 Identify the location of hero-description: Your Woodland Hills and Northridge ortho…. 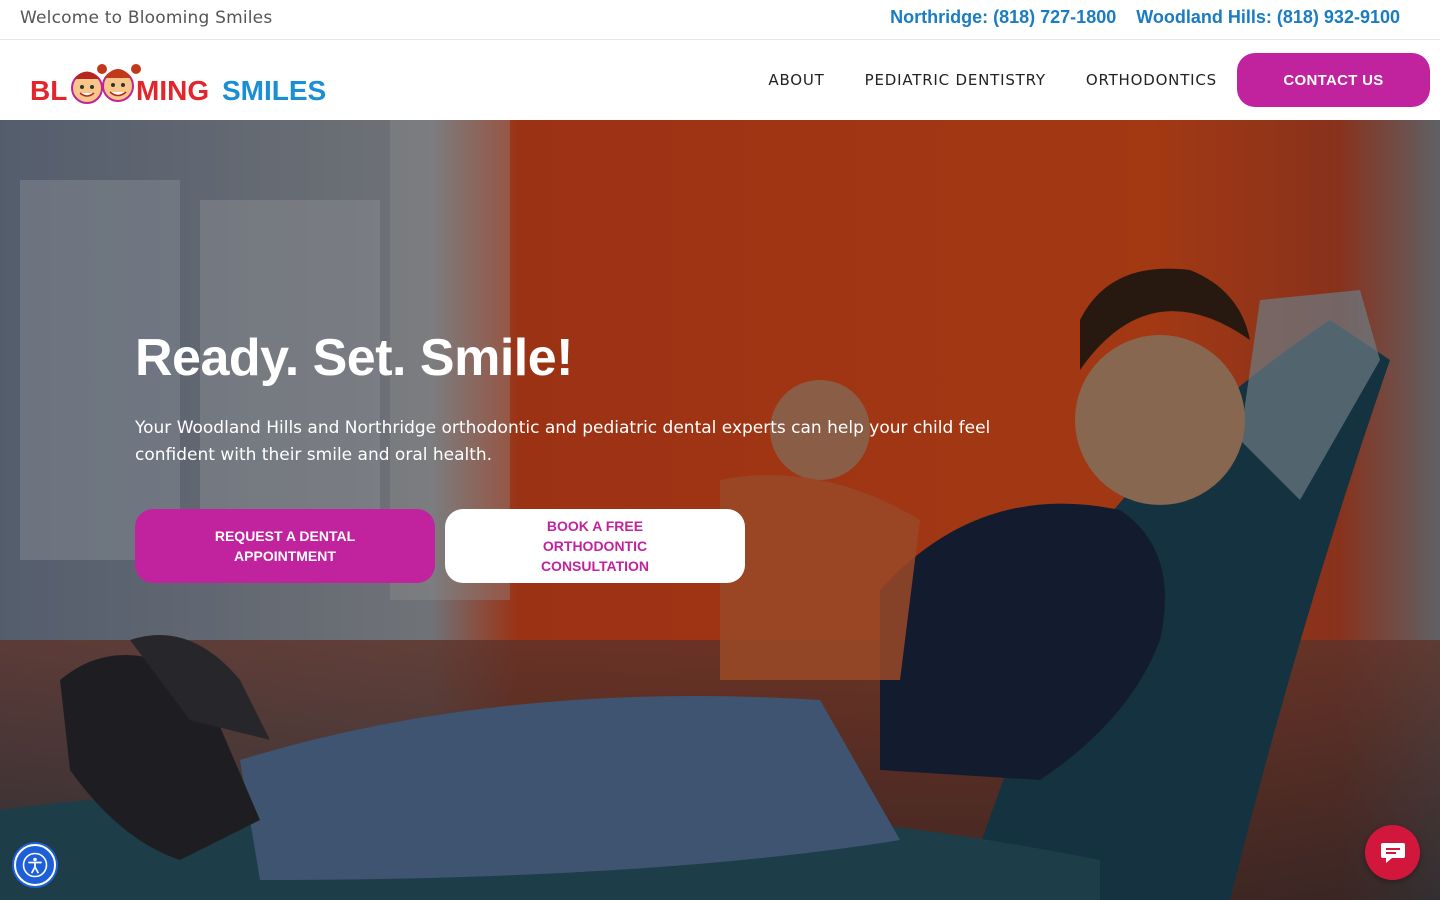
(563, 441).